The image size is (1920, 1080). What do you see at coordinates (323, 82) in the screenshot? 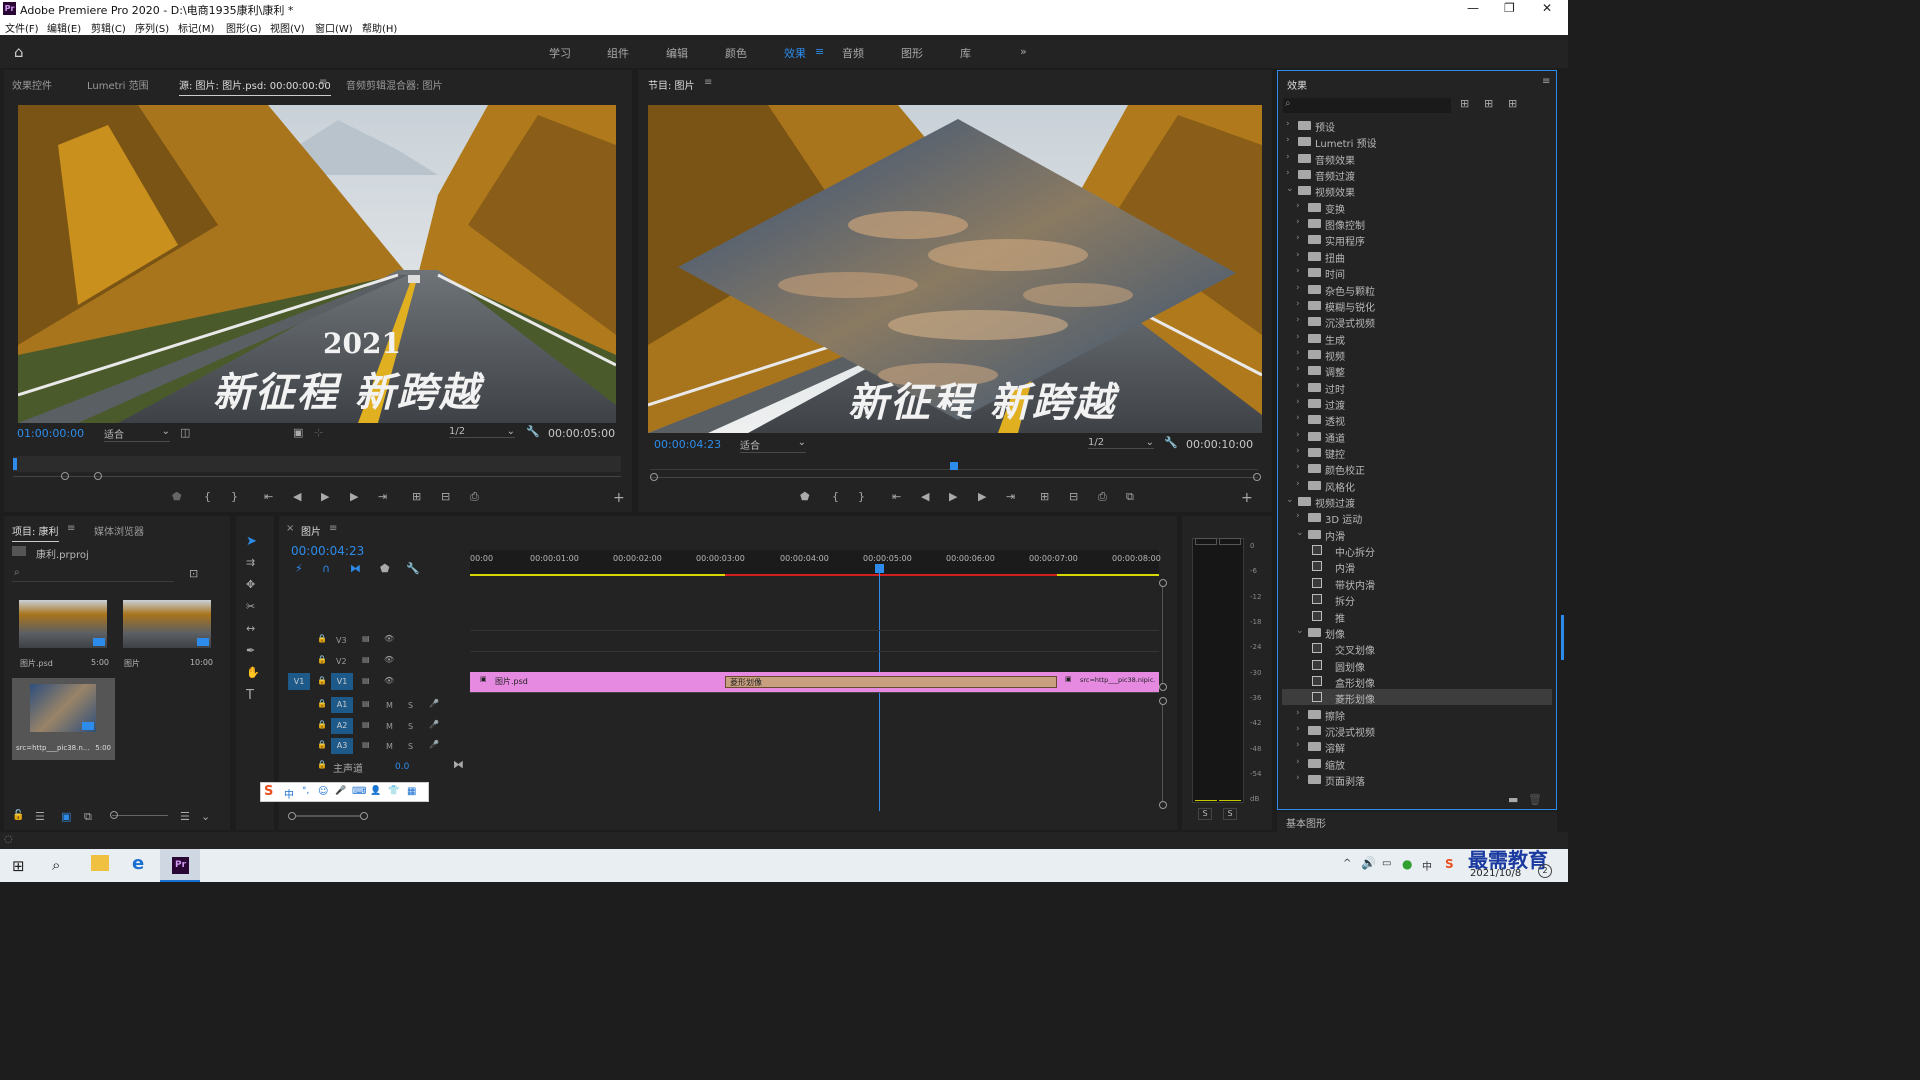
I see `tab-menu-icon: ≡` at bounding box center [323, 82].